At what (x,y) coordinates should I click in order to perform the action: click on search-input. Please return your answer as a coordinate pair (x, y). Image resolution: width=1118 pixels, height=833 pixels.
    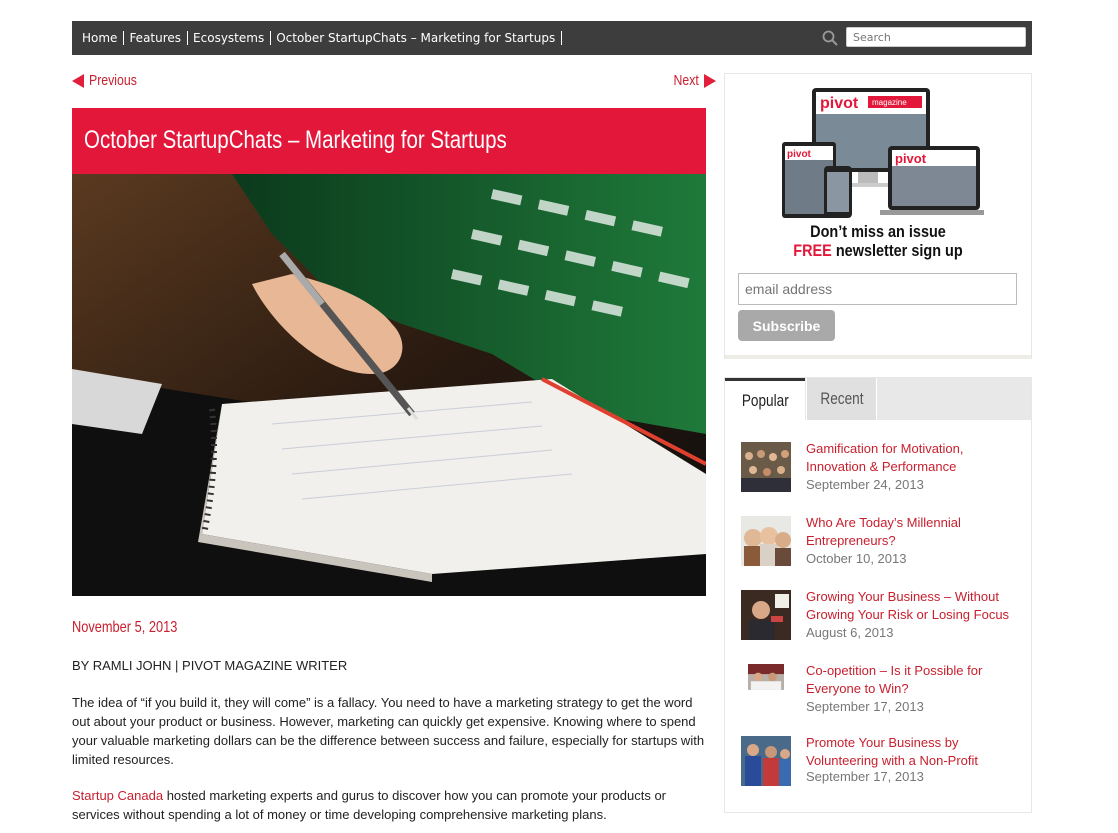
    Looking at the image, I should click on (936, 37).